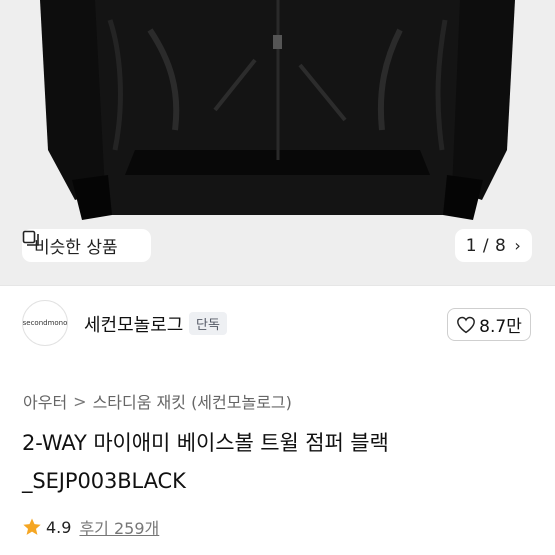  I want to click on exclusive-badge: 단독, so click(208, 323).